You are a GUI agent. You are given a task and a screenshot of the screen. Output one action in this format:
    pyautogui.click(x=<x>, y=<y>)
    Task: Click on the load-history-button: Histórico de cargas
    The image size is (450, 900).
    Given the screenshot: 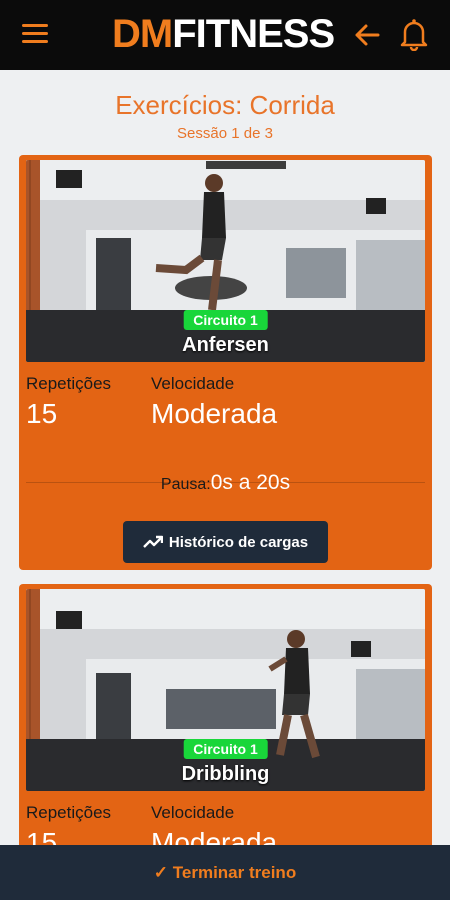 What is the action you would take?
    pyautogui.click(x=225, y=542)
    